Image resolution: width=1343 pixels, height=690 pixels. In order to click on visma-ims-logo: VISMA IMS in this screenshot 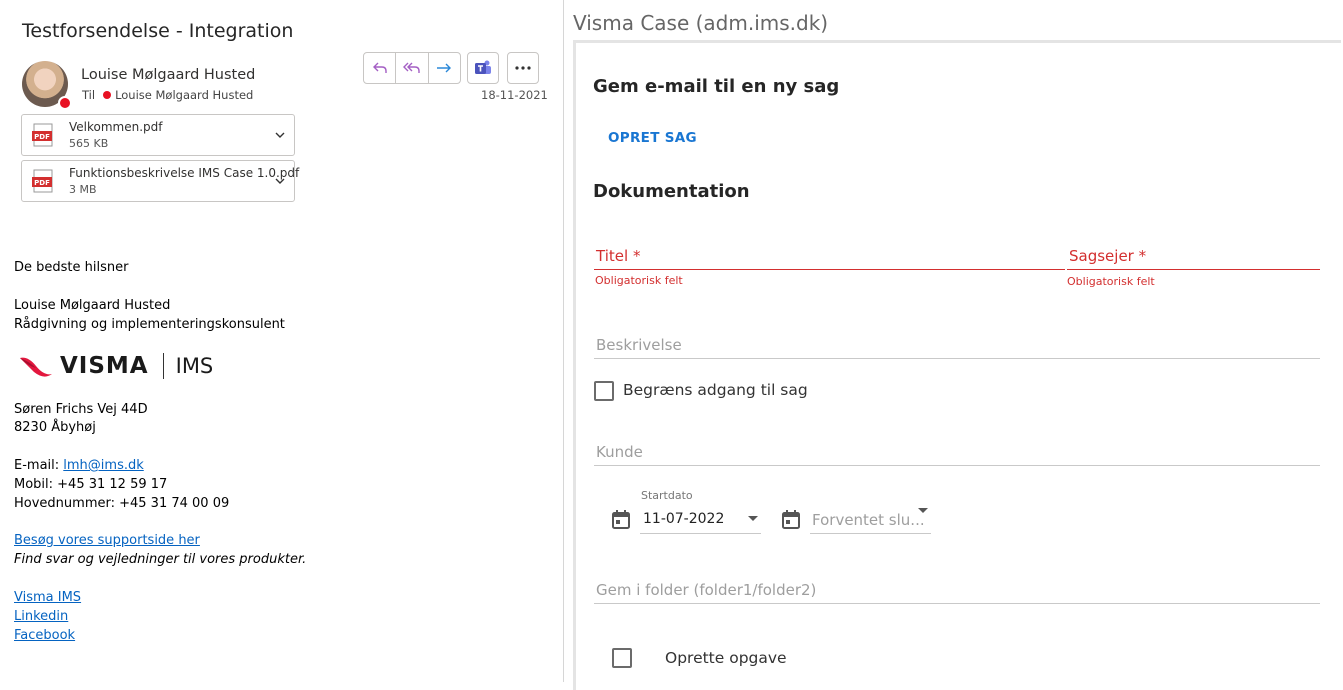, I will do `click(115, 366)`.